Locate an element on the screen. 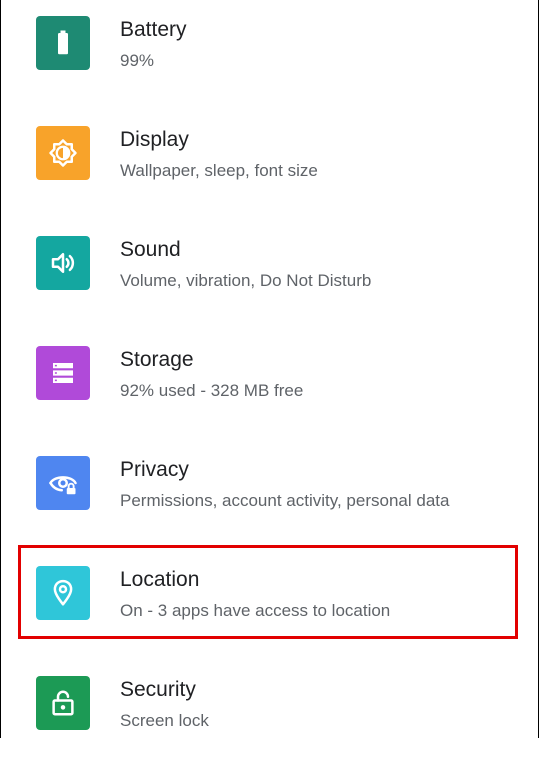  brightness-icon is located at coordinates (63, 153).